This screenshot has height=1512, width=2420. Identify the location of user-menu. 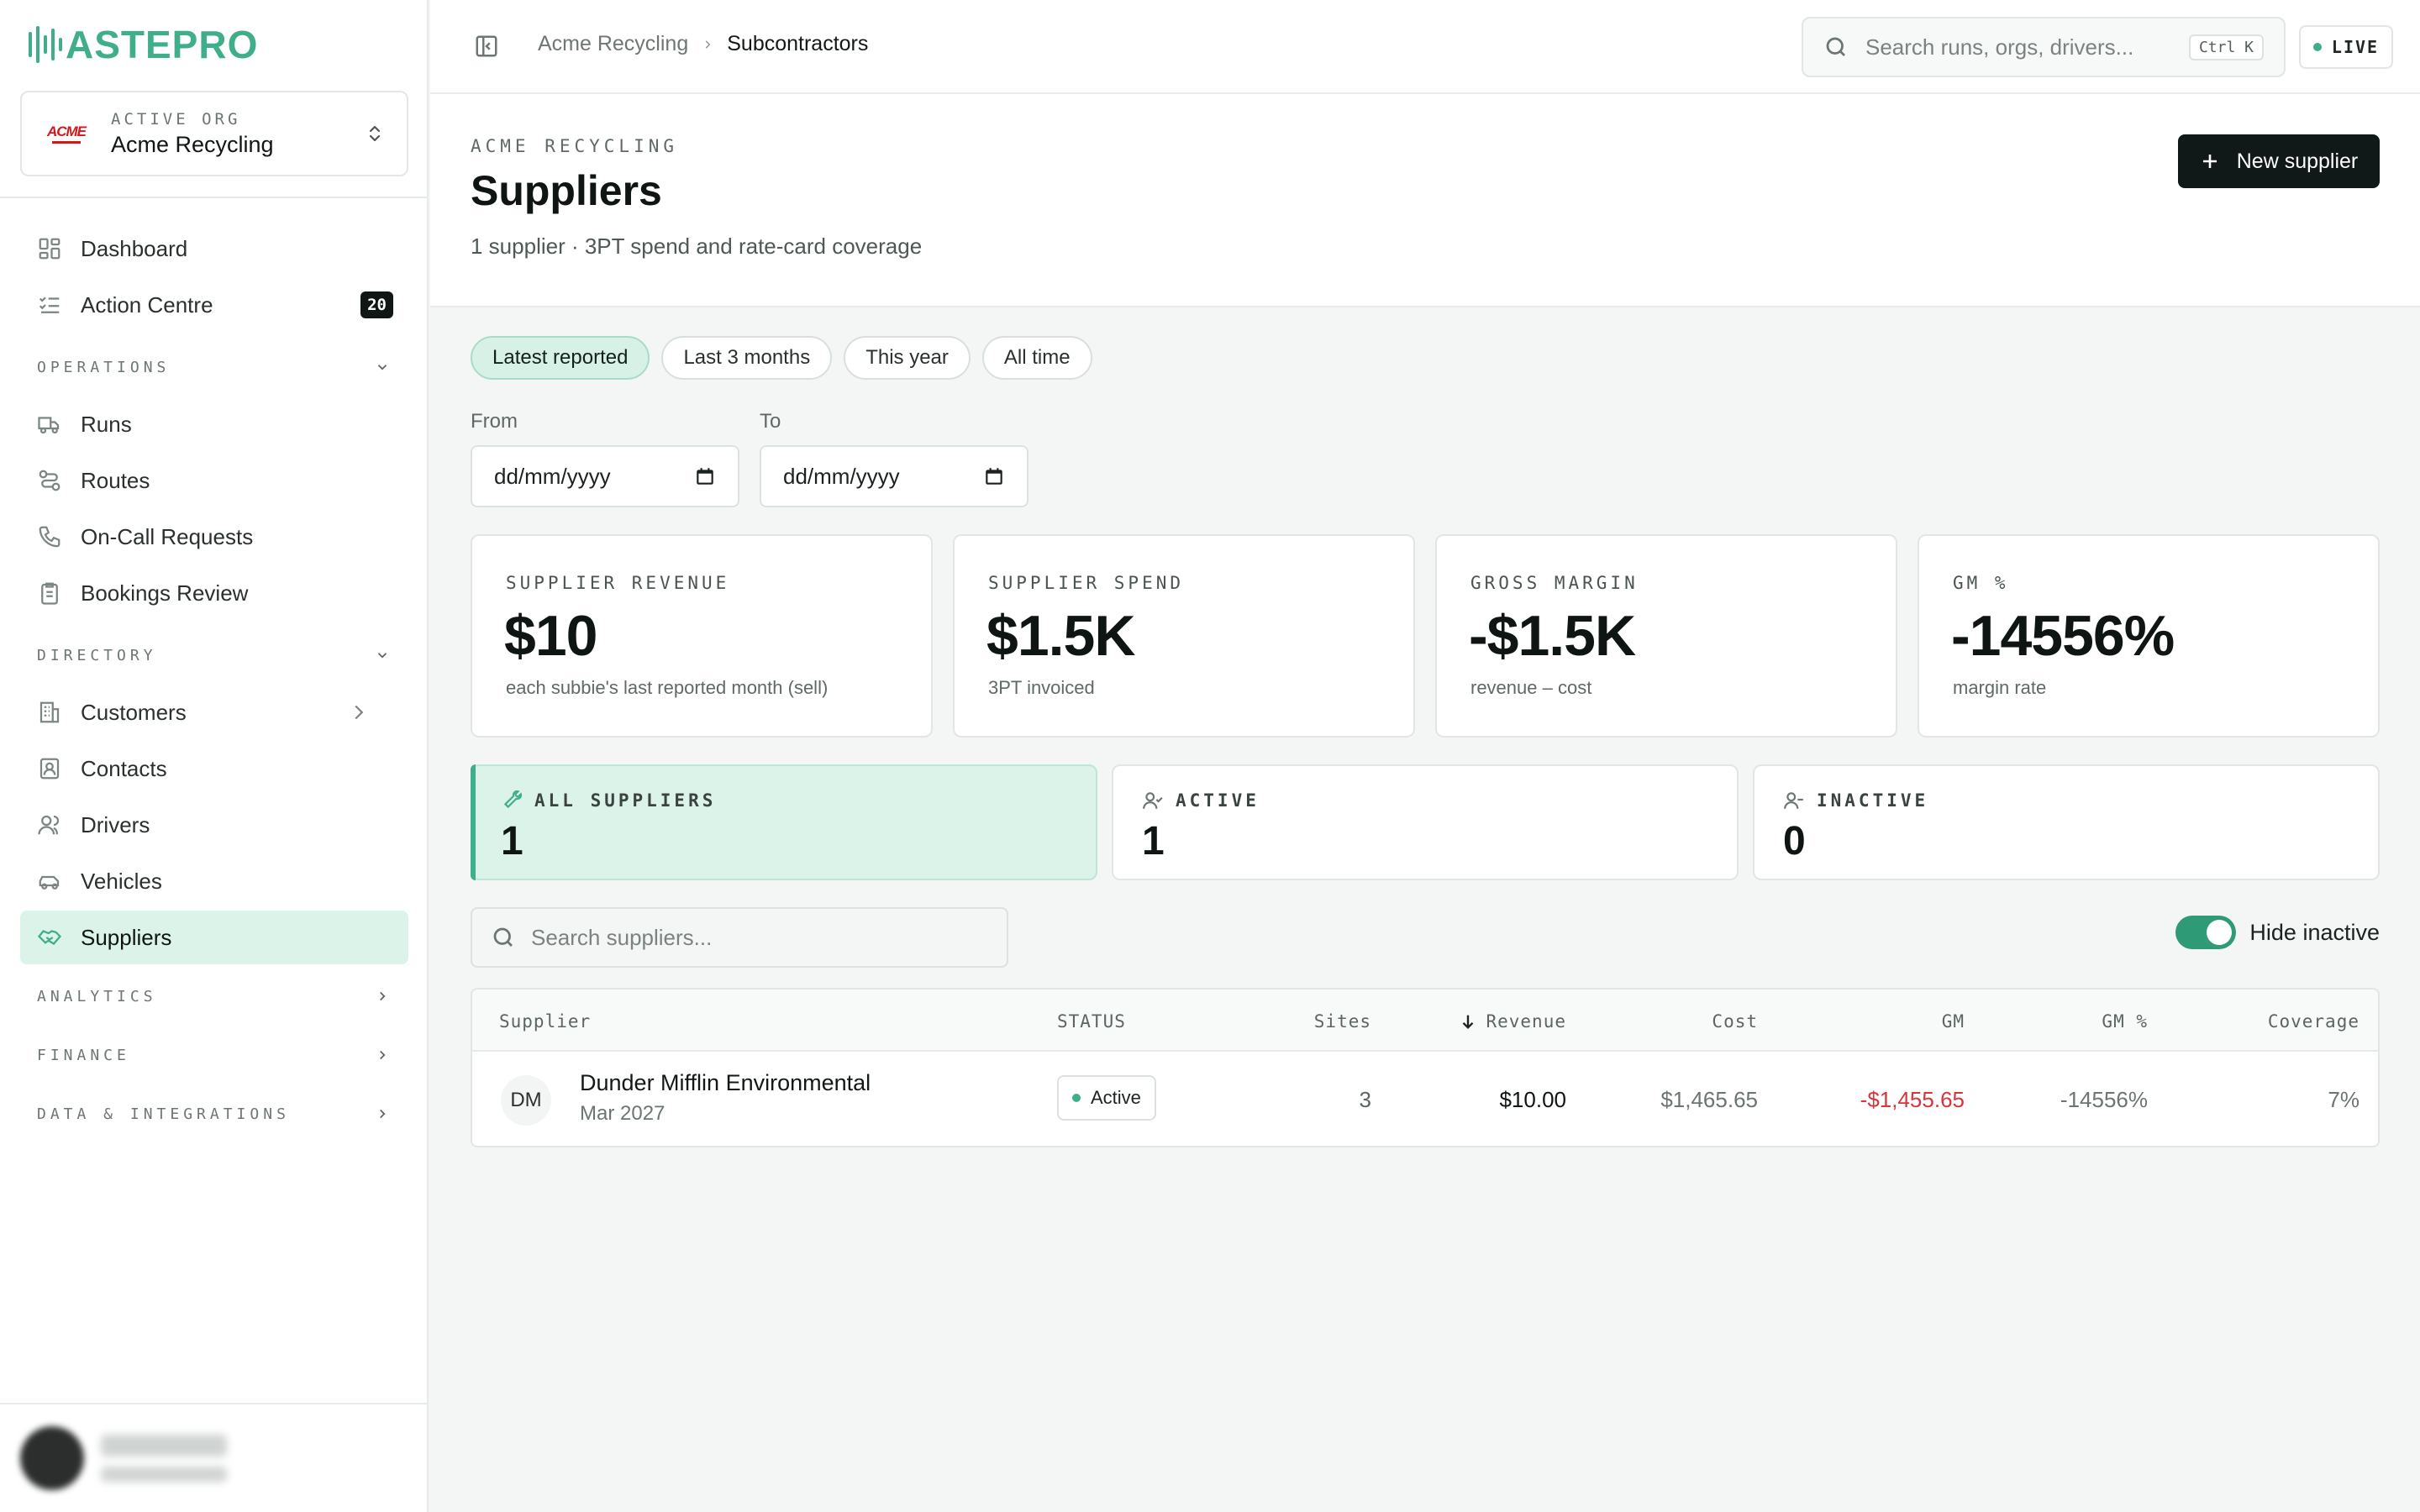
(214, 1457).